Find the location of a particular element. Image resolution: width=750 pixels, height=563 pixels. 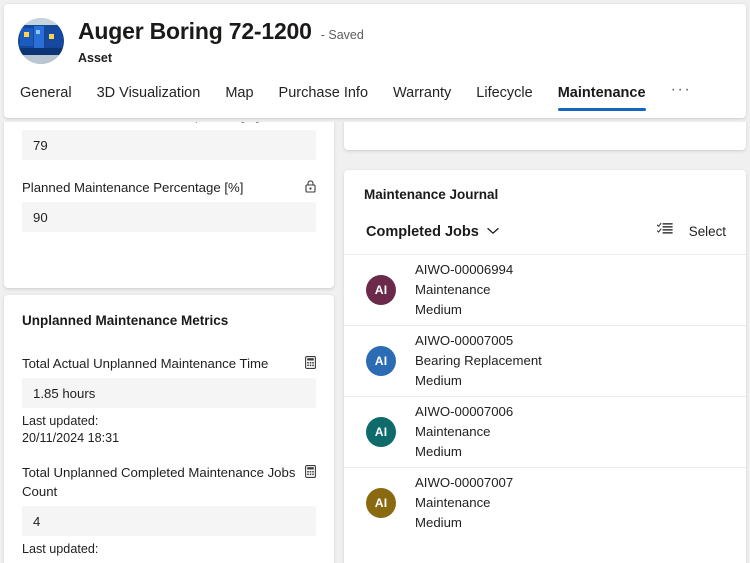

job-details: AIWO-00007006 Maintenance Medium is located at coordinates (464, 432).